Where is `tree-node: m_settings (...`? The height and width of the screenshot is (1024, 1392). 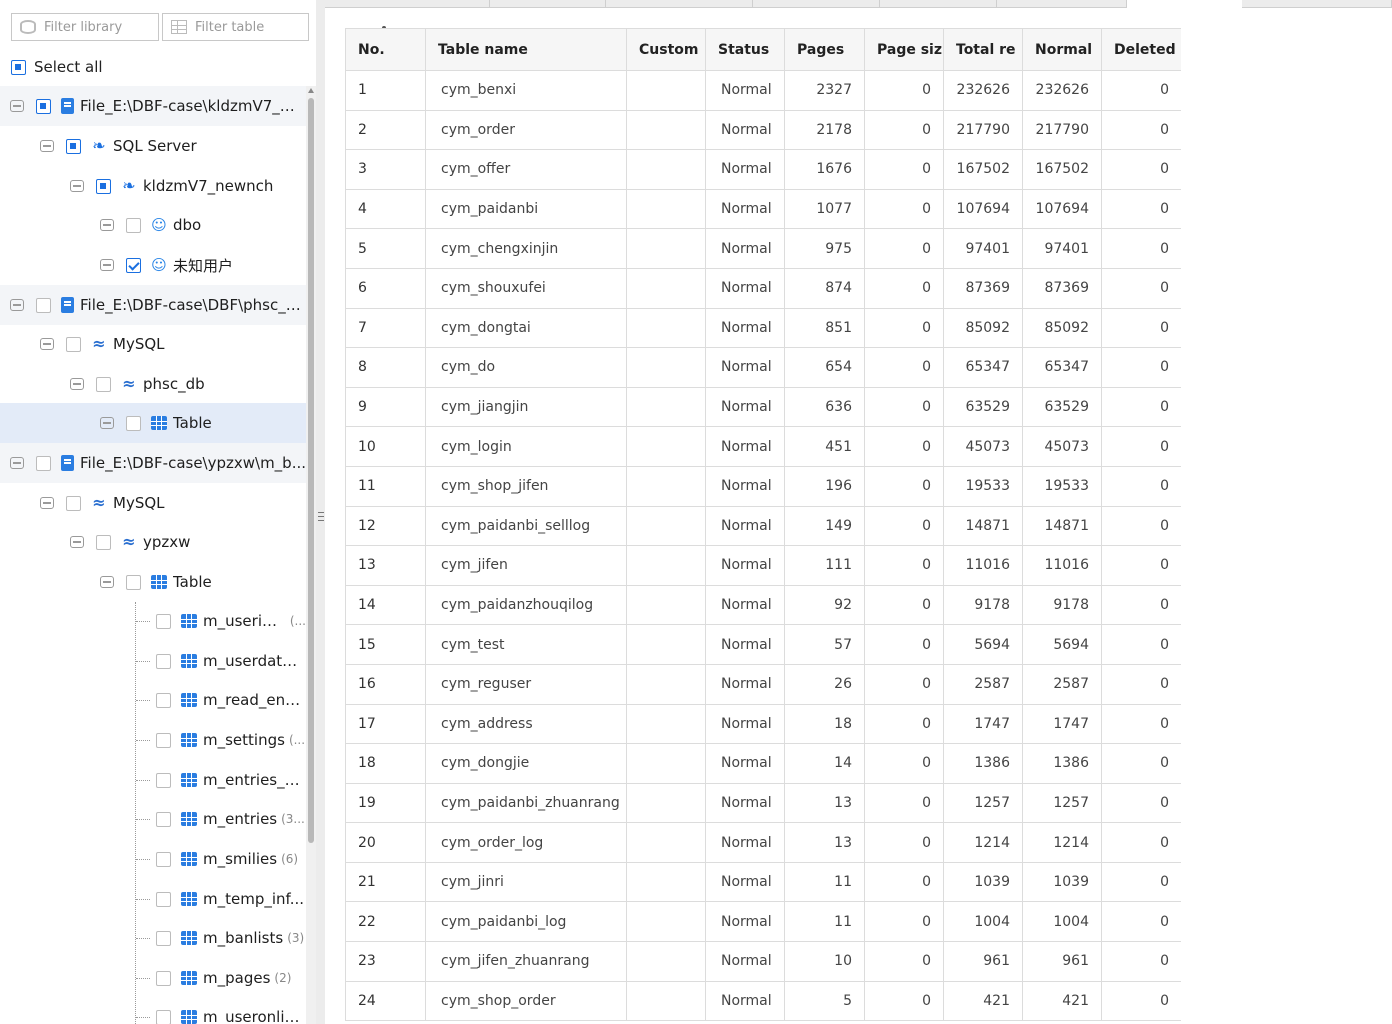
tree-node: m_settings (... is located at coordinates (153, 740).